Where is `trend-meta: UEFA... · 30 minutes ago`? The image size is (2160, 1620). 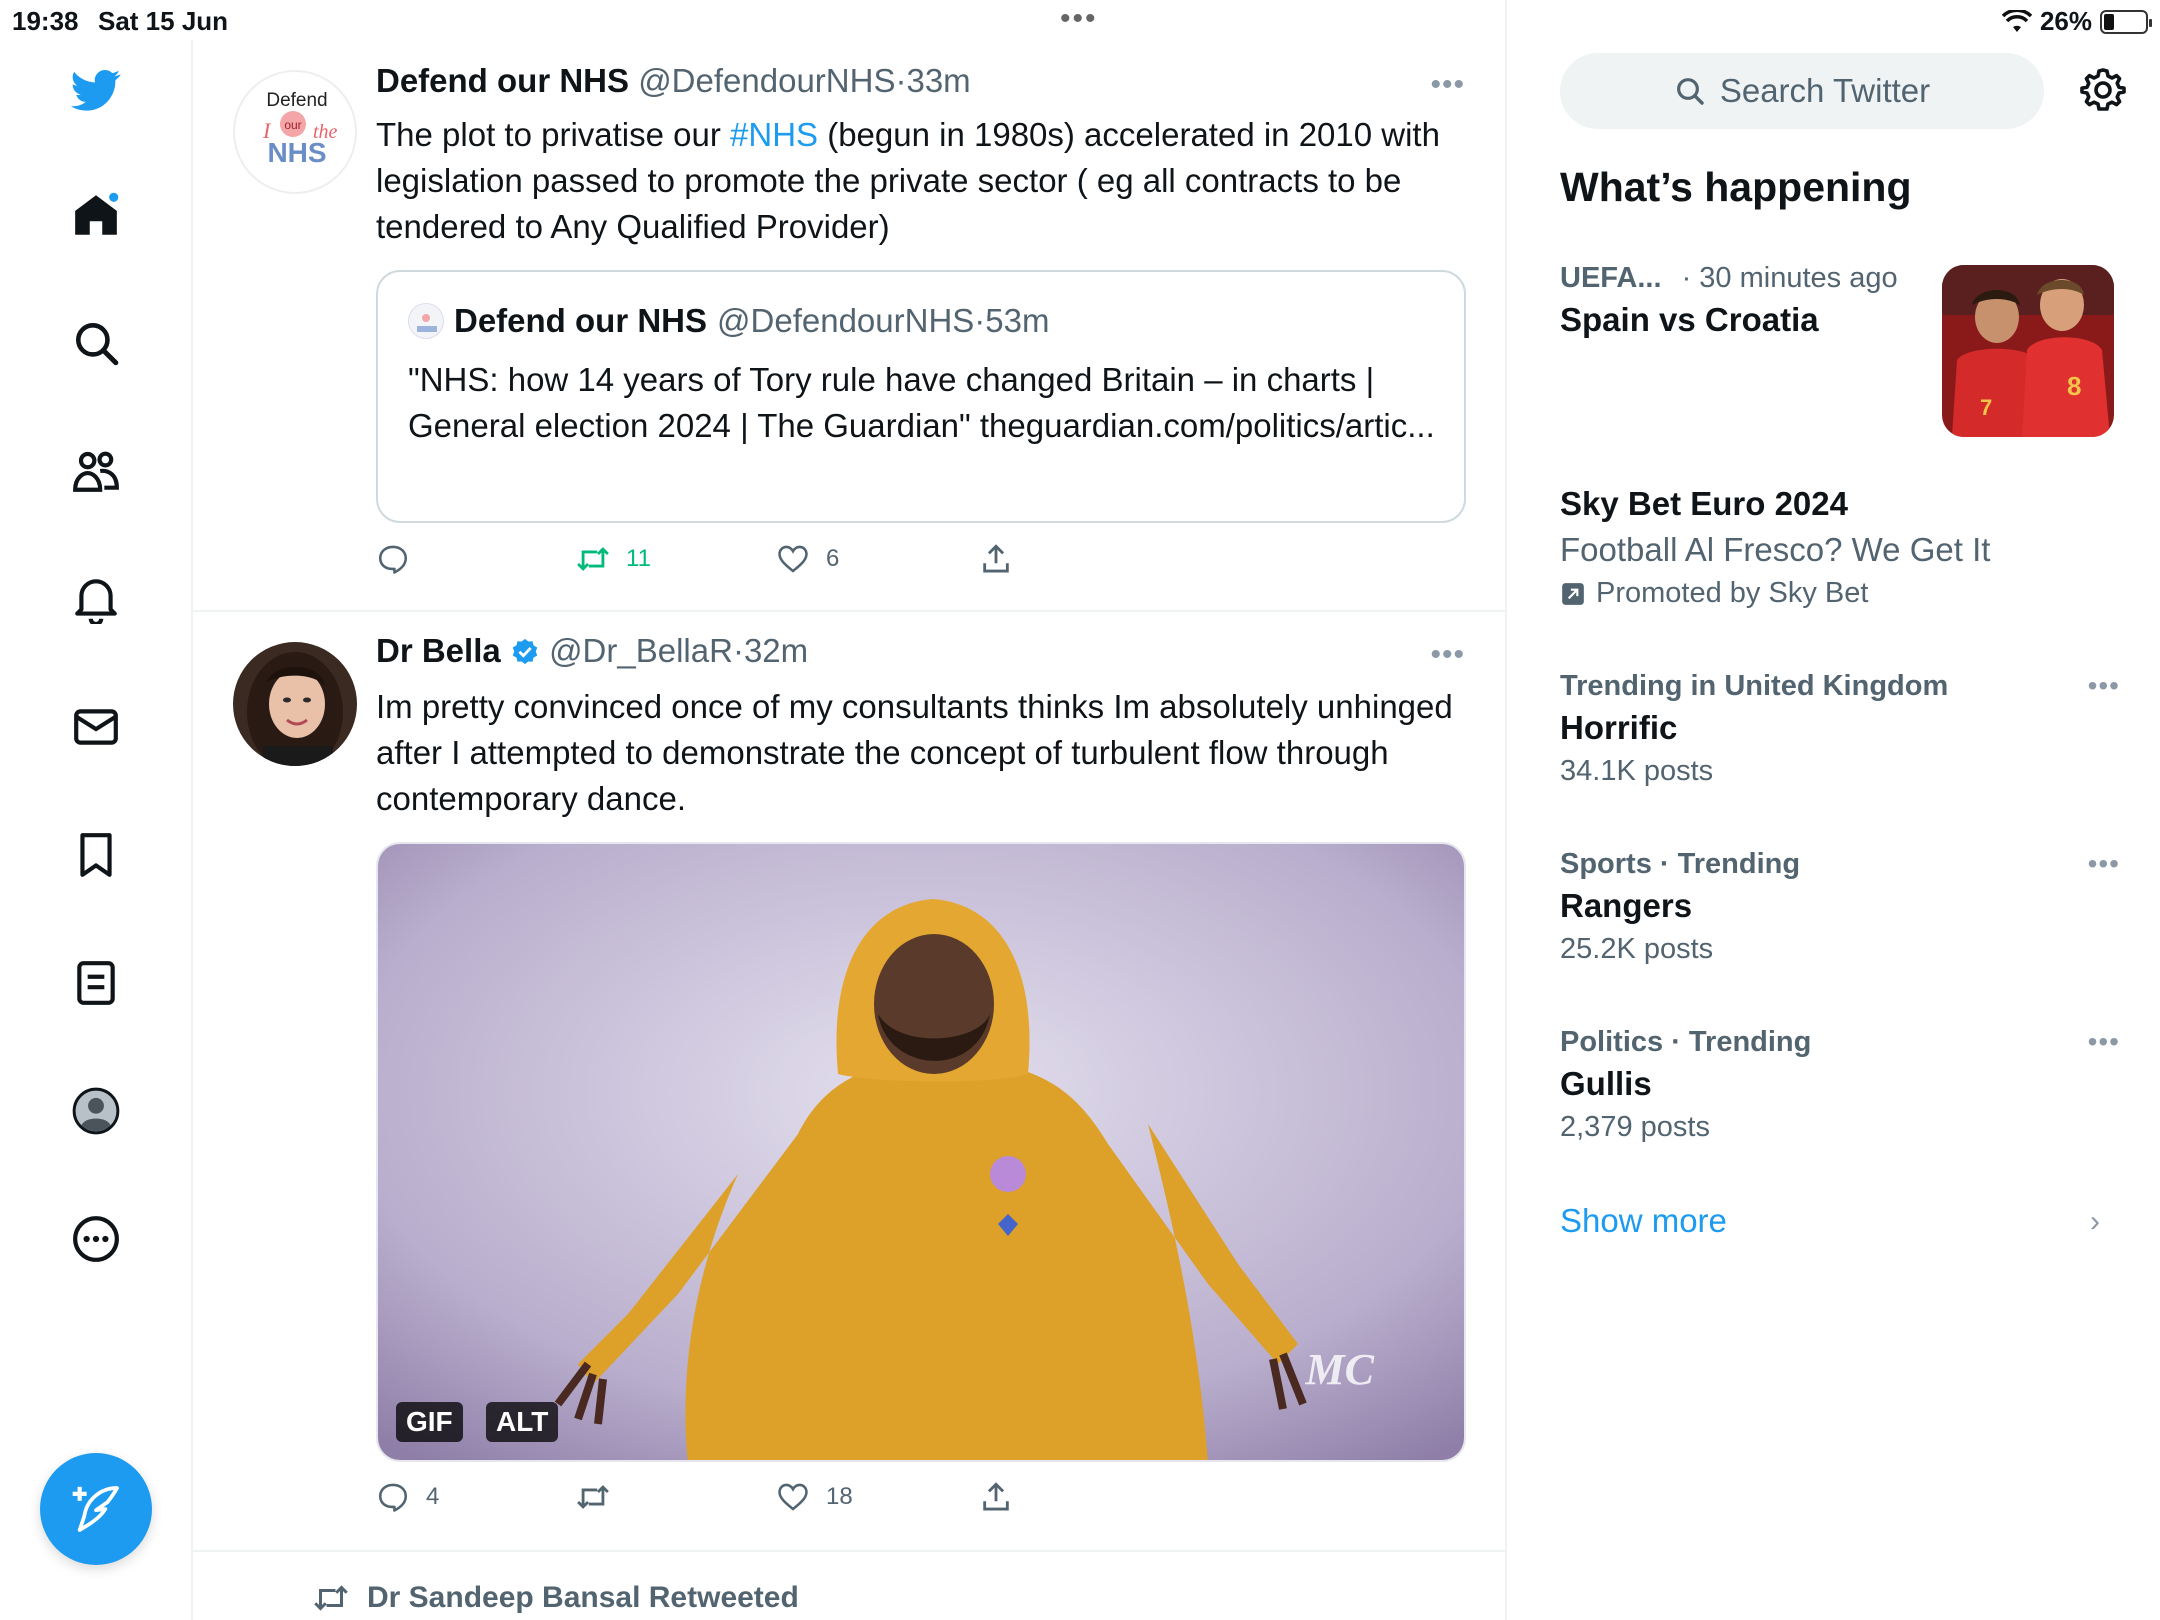
trend-meta: UEFA... · 30 minutes ago is located at coordinates (1750, 278).